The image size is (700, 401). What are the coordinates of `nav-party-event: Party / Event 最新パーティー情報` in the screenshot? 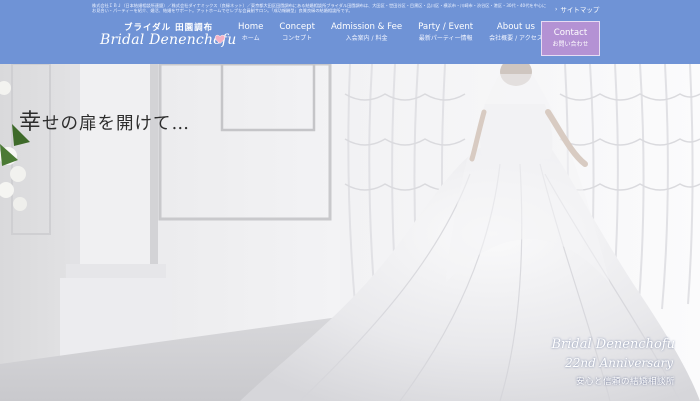 It's located at (445, 39).